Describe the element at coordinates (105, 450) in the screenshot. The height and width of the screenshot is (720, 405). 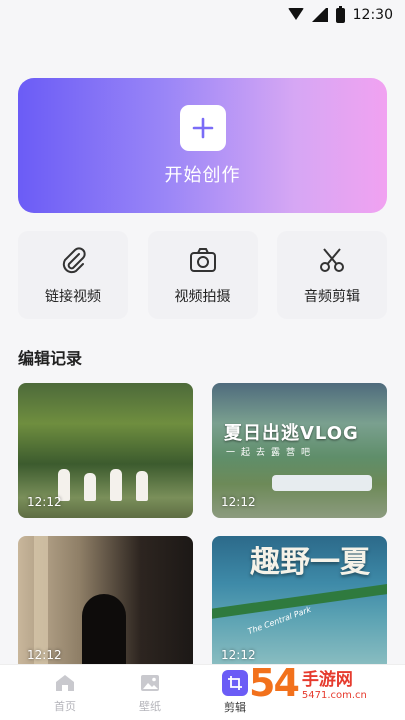
I see `record-card-1: 12:12` at that location.